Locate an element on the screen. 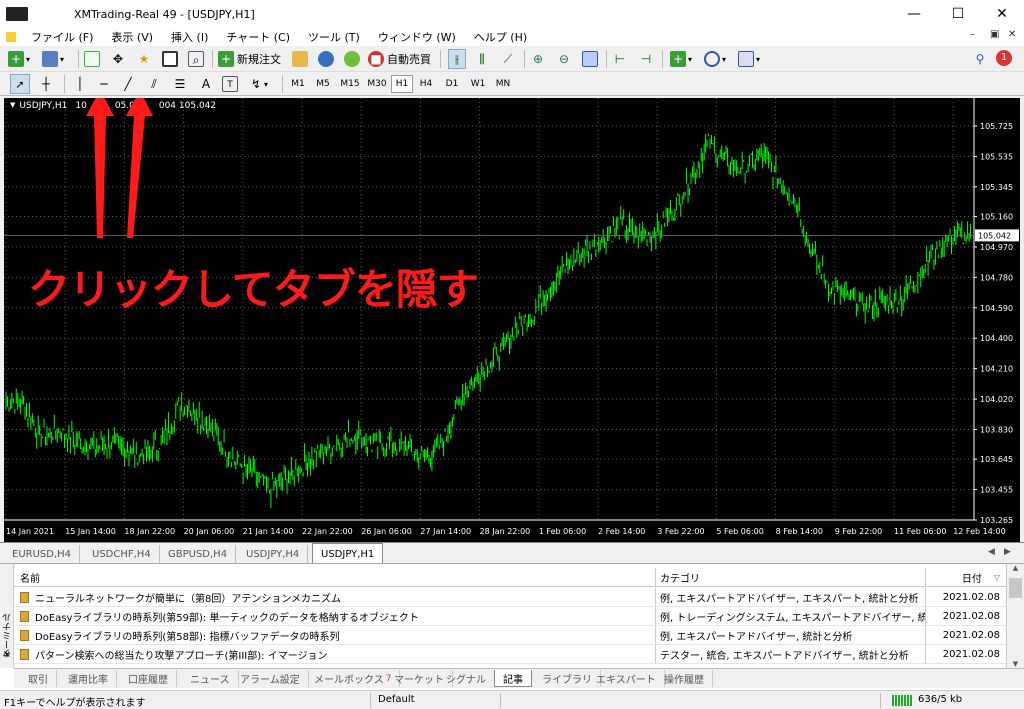 The height and width of the screenshot is (709, 1024). profiles-icon is located at coordinates (50, 59).